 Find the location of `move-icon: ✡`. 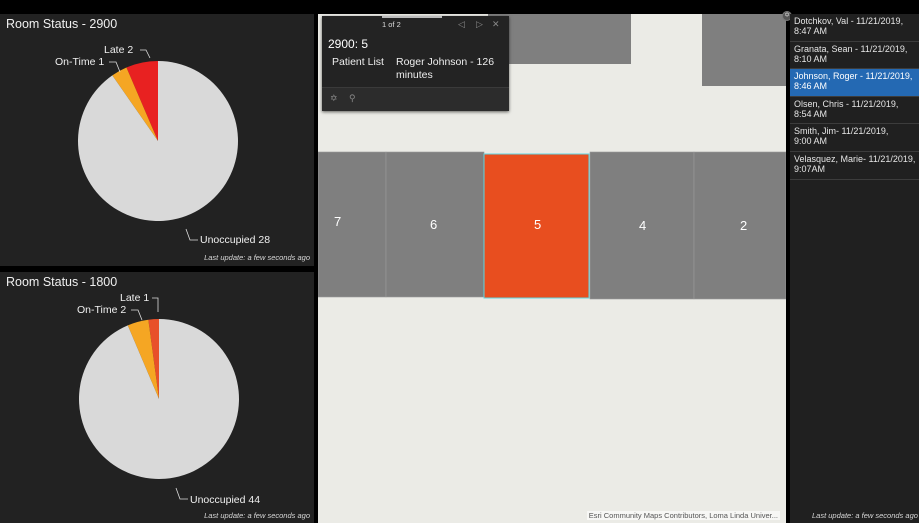

move-icon: ✡ is located at coordinates (334, 98).